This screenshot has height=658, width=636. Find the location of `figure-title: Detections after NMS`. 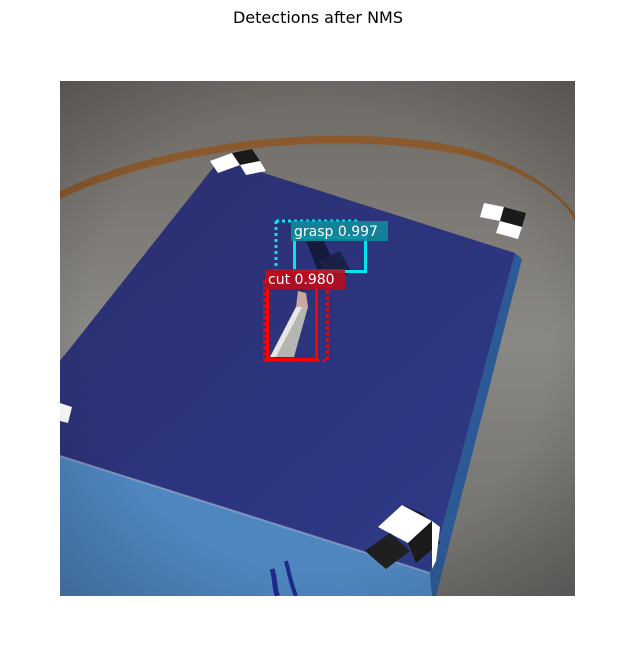

figure-title: Detections after NMS is located at coordinates (317, 17).